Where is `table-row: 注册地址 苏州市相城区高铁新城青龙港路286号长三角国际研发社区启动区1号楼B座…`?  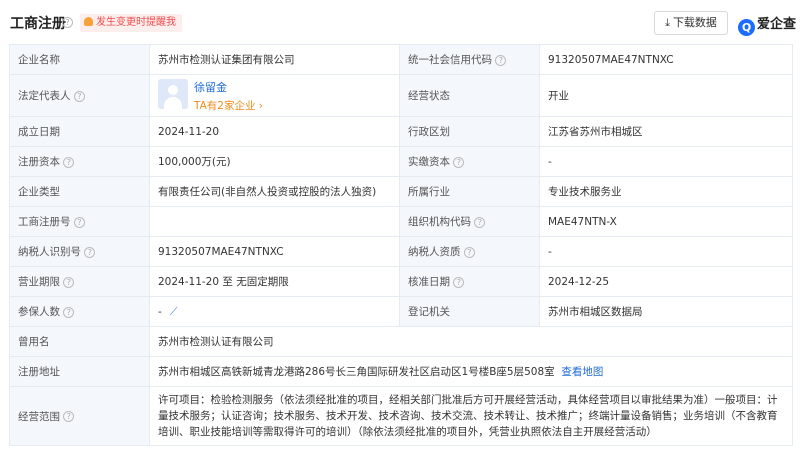
table-row: 注册地址 苏州市相城区高铁新城青龙港路286号长三角国际研发社区启动区1号楼B座… is located at coordinates (401, 371).